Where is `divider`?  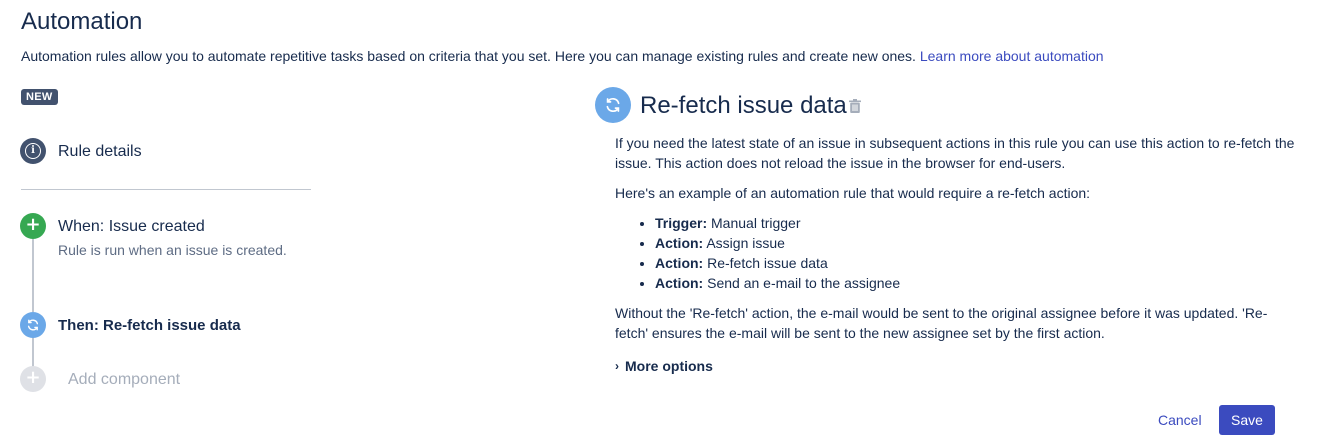 divider is located at coordinates (166, 189).